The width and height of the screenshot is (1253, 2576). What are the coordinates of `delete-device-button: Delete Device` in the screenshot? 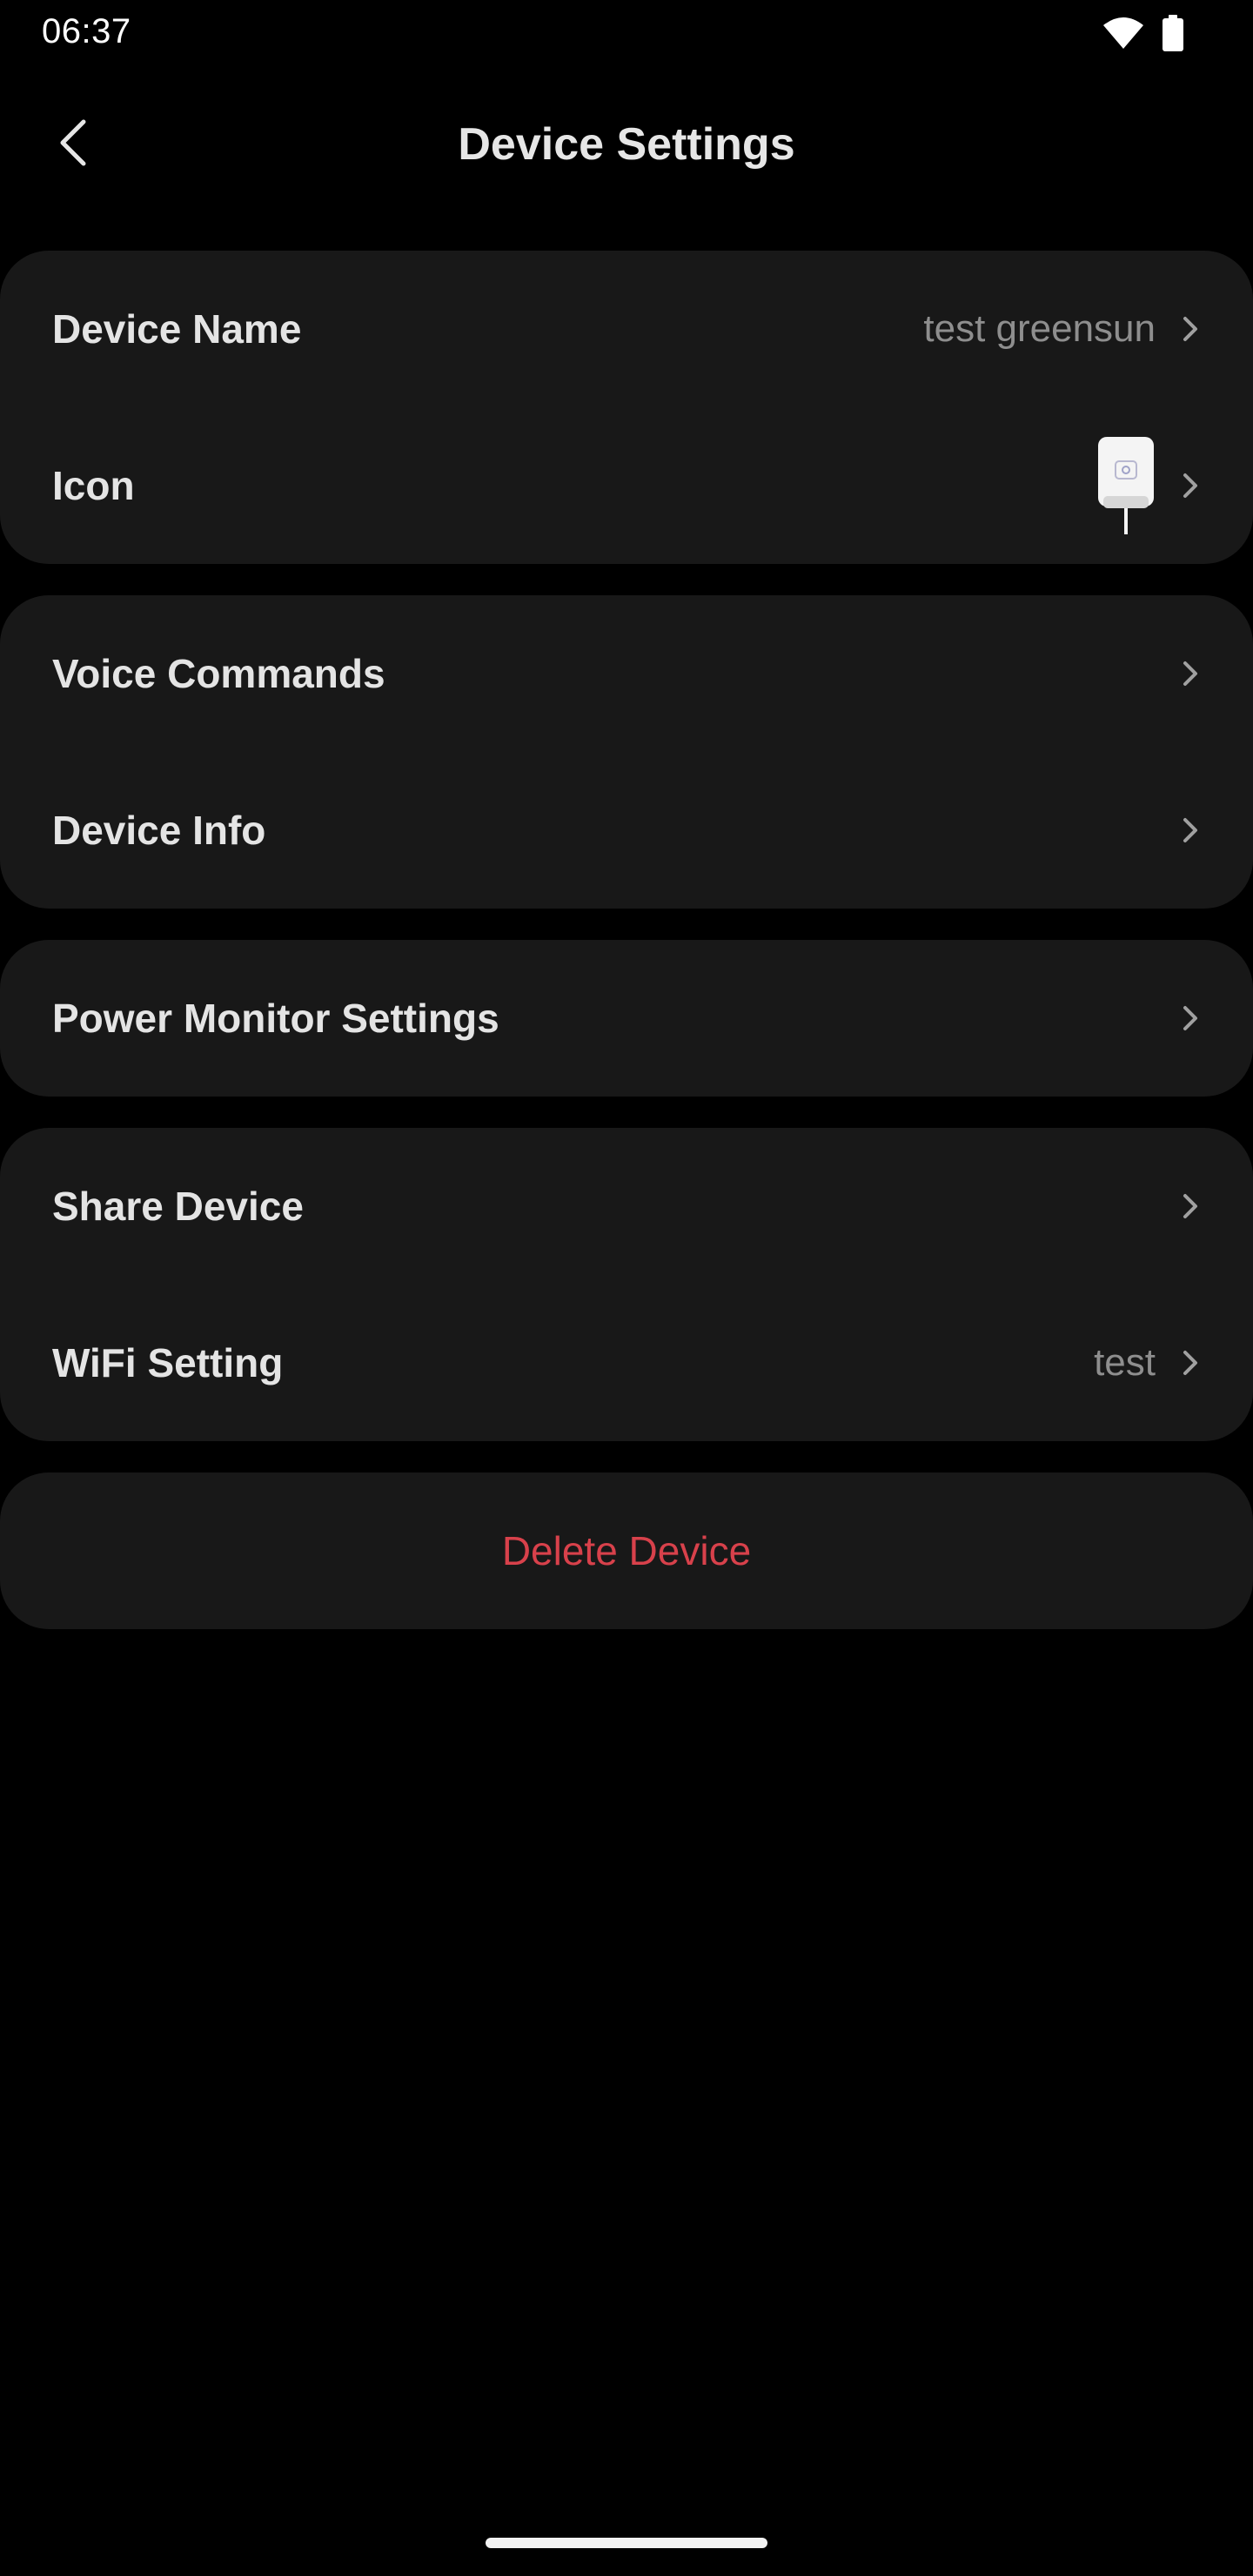 It's located at (626, 1550).